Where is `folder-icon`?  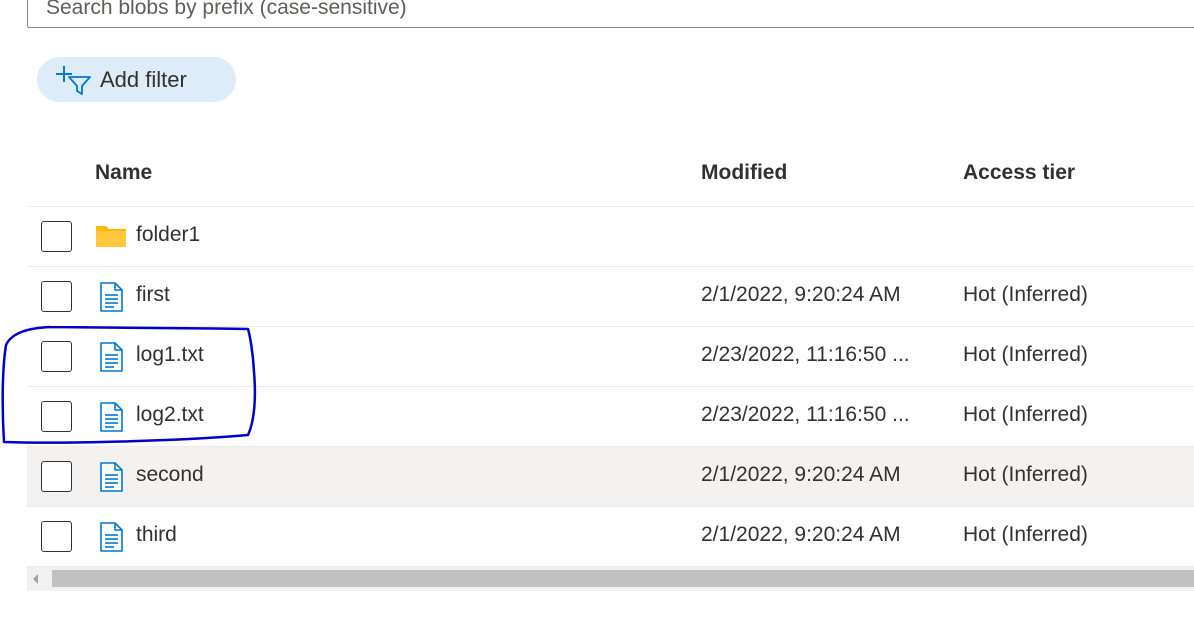
folder-icon is located at coordinates (111, 236).